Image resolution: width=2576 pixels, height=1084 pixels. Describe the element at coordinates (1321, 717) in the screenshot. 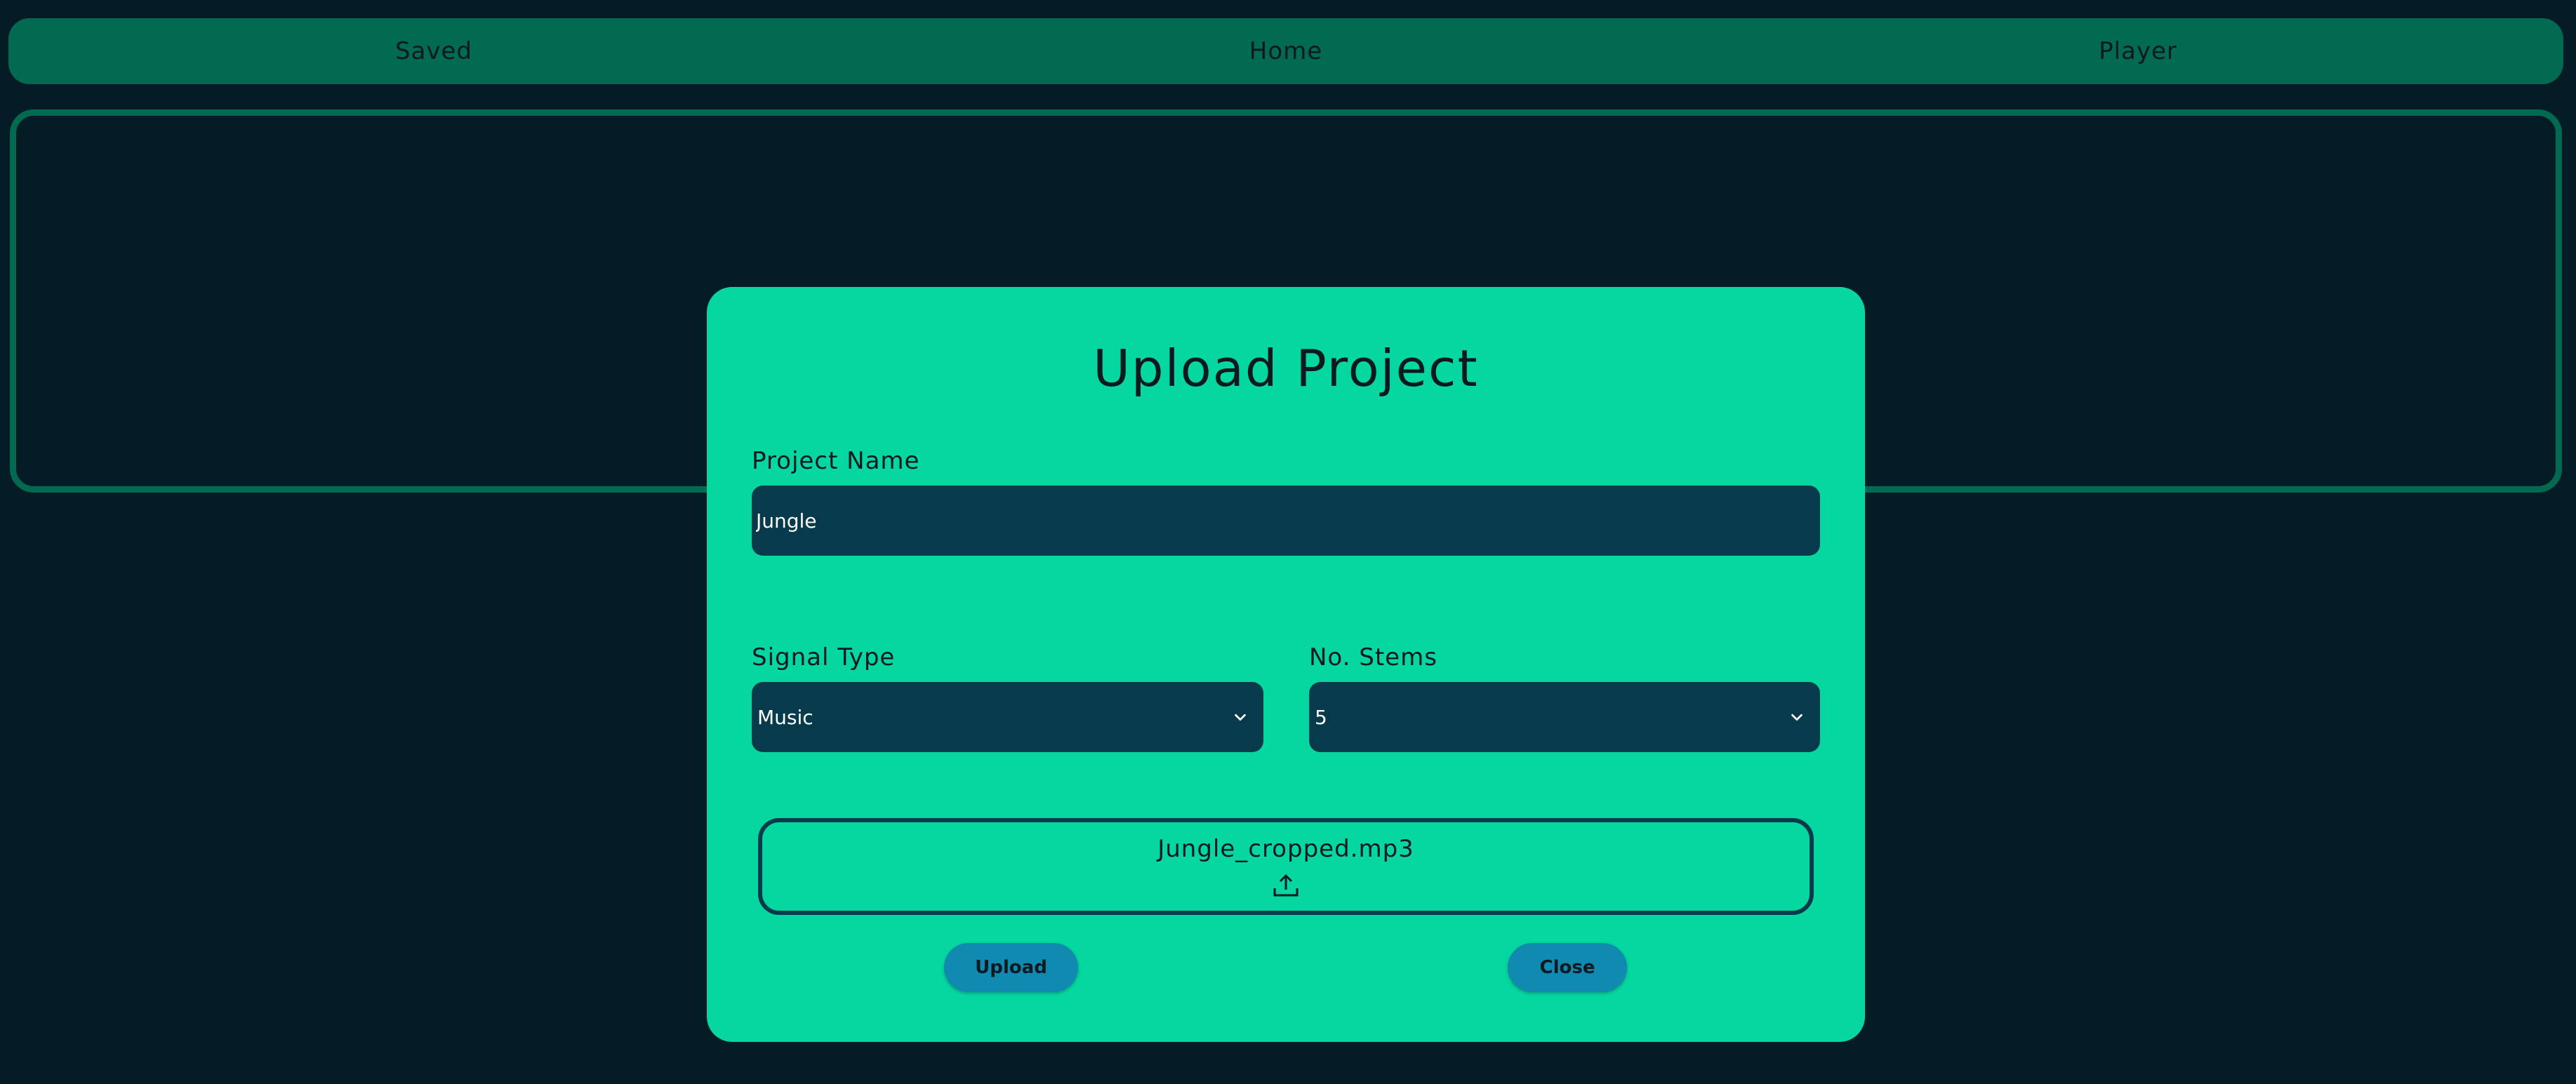

I see `num-stems-value: 5` at that location.